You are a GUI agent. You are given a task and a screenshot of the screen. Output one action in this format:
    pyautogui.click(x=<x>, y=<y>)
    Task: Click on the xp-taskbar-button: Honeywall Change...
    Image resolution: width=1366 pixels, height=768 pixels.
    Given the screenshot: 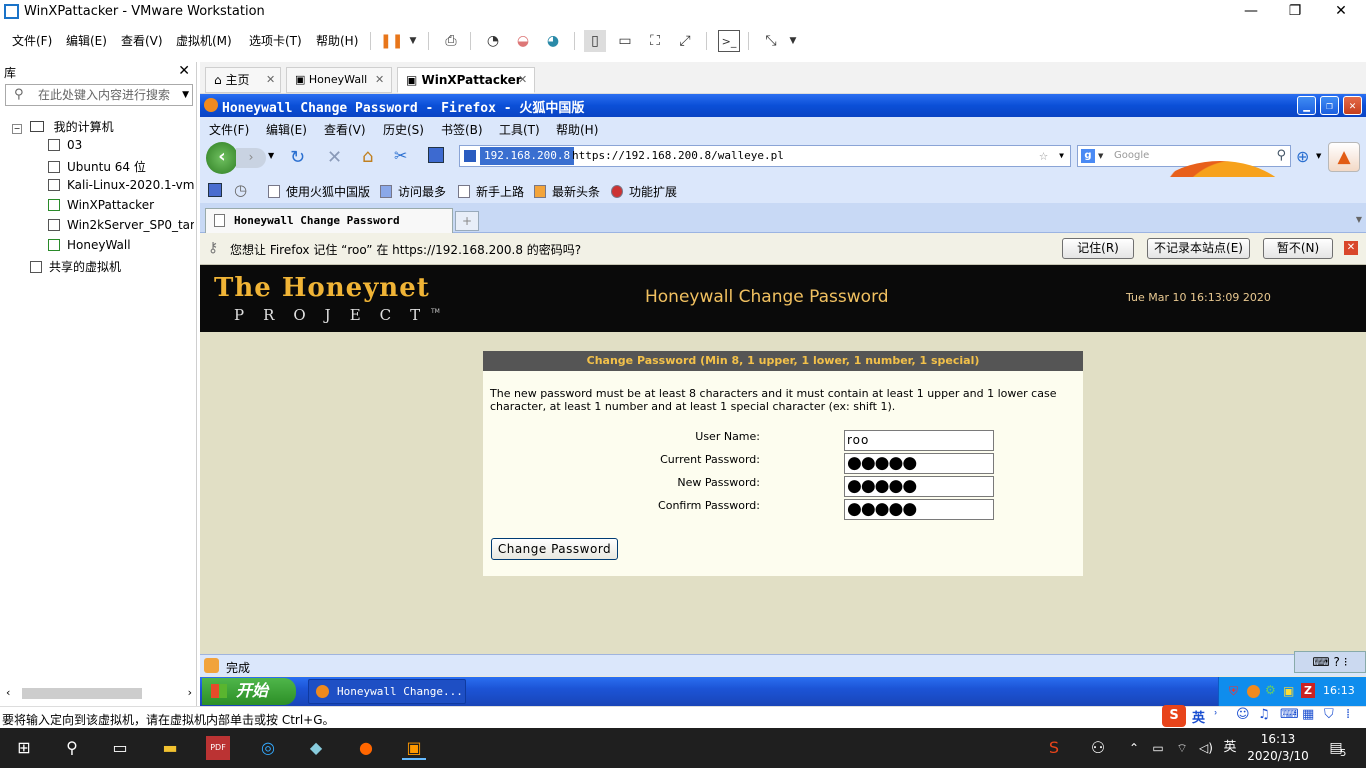 What is the action you would take?
    pyautogui.click(x=387, y=691)
    